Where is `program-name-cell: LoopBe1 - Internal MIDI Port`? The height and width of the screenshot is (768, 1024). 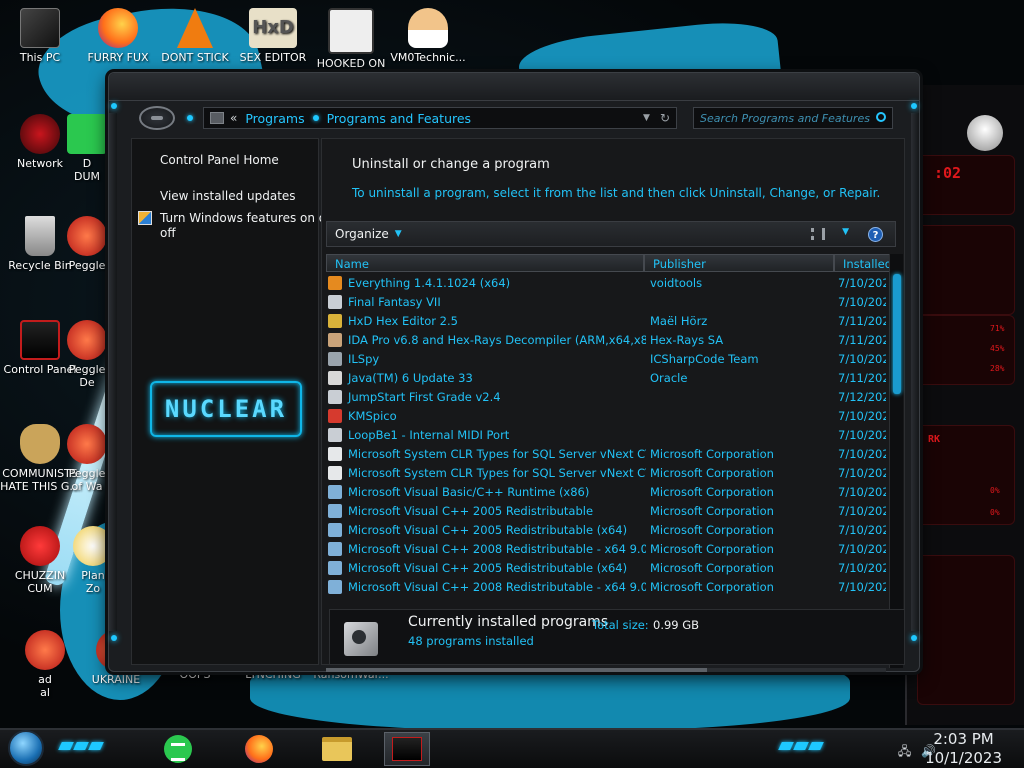 program-name-cell: LoopBe1 - Internal MIDI Port is located at coordinates (486, 434).